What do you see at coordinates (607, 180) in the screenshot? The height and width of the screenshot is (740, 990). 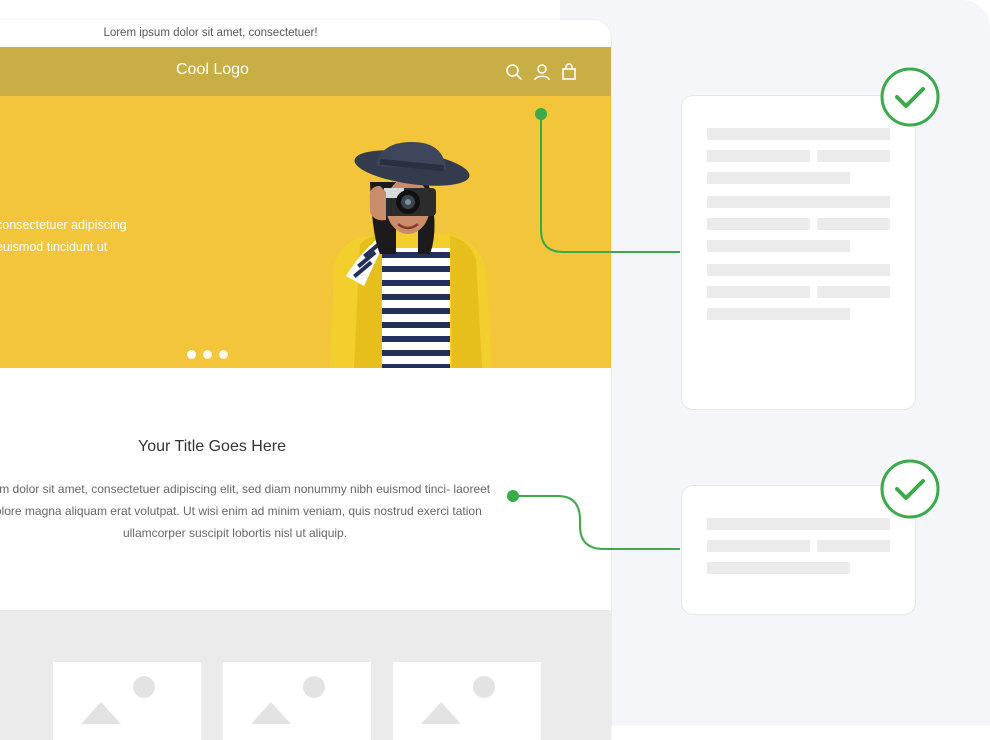 I see `connector-top` at bounding box center [607, 180].